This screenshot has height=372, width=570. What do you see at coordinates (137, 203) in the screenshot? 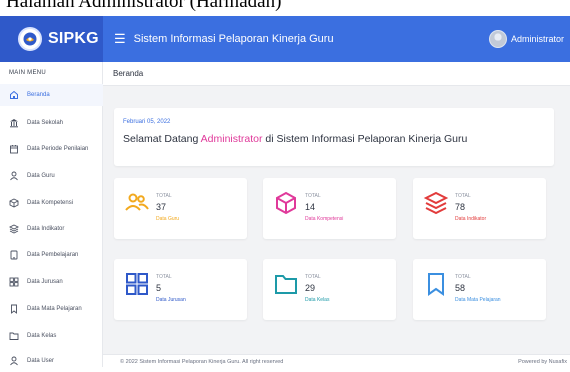
I see `users-icon` at bounding box center [137, 203].